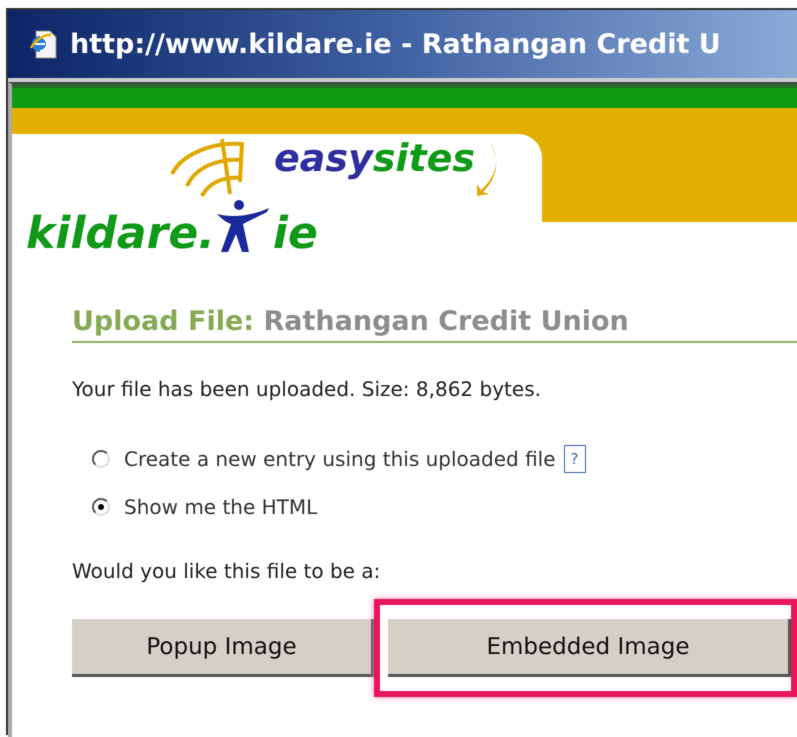  I want to click on window-title: http://www.kildare.ie - Rathangan Credit U, so click(395, 44).